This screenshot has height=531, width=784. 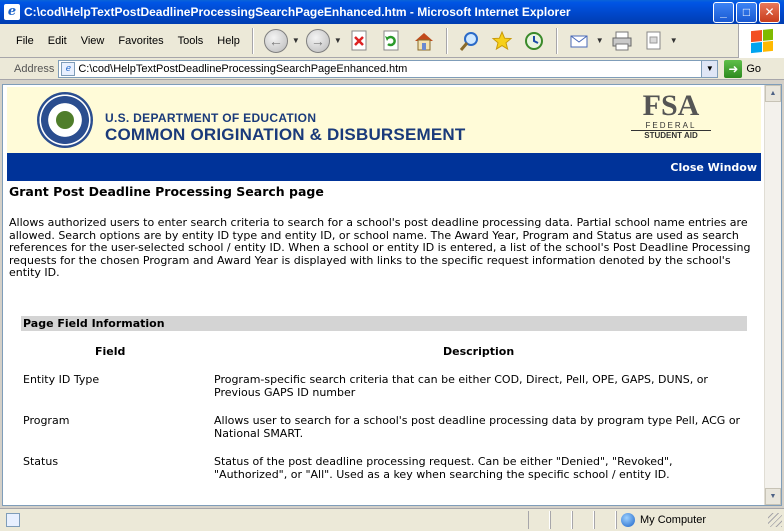 What do you see at coordinates (733, 68) in the screenshot?
I see `go-arrow-icon: ➜` at bounding box center [733, 68].